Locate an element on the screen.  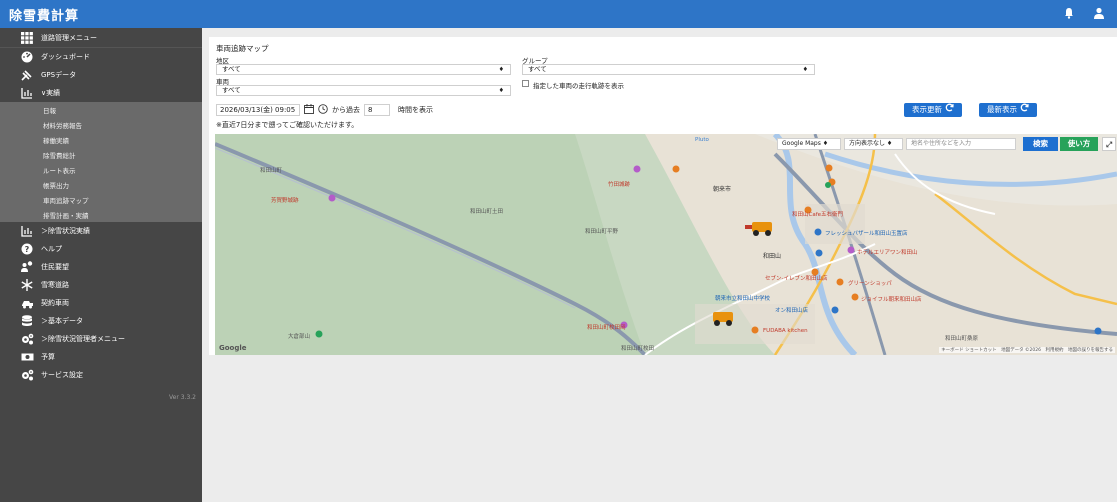
money-icon is located at coordinates (27, 357).